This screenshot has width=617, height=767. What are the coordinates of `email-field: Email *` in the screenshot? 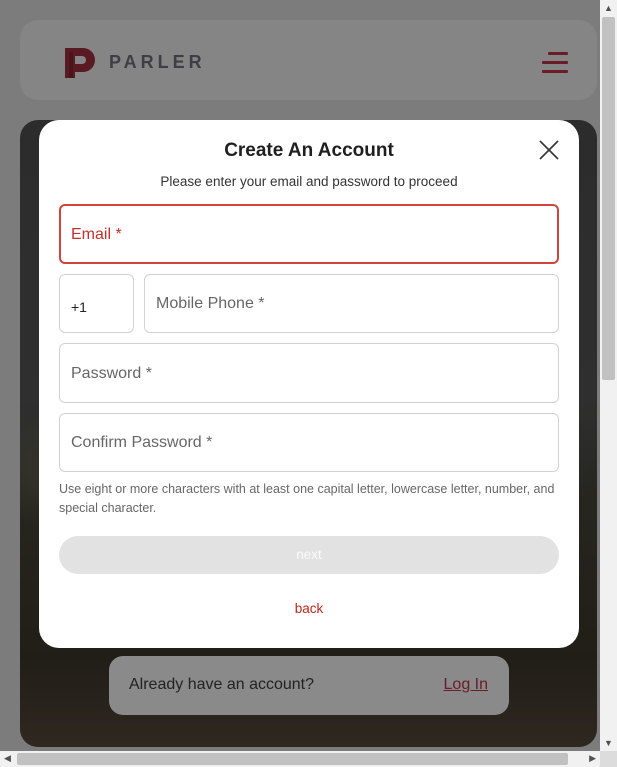 It's located at (309, 234).